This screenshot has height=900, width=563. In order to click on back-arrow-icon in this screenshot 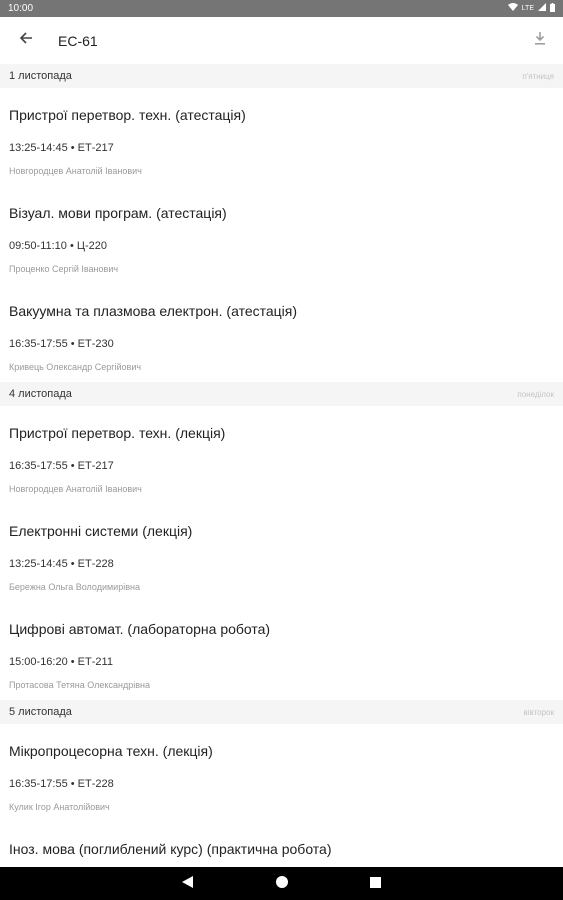, I will do `click(26, 40)`.